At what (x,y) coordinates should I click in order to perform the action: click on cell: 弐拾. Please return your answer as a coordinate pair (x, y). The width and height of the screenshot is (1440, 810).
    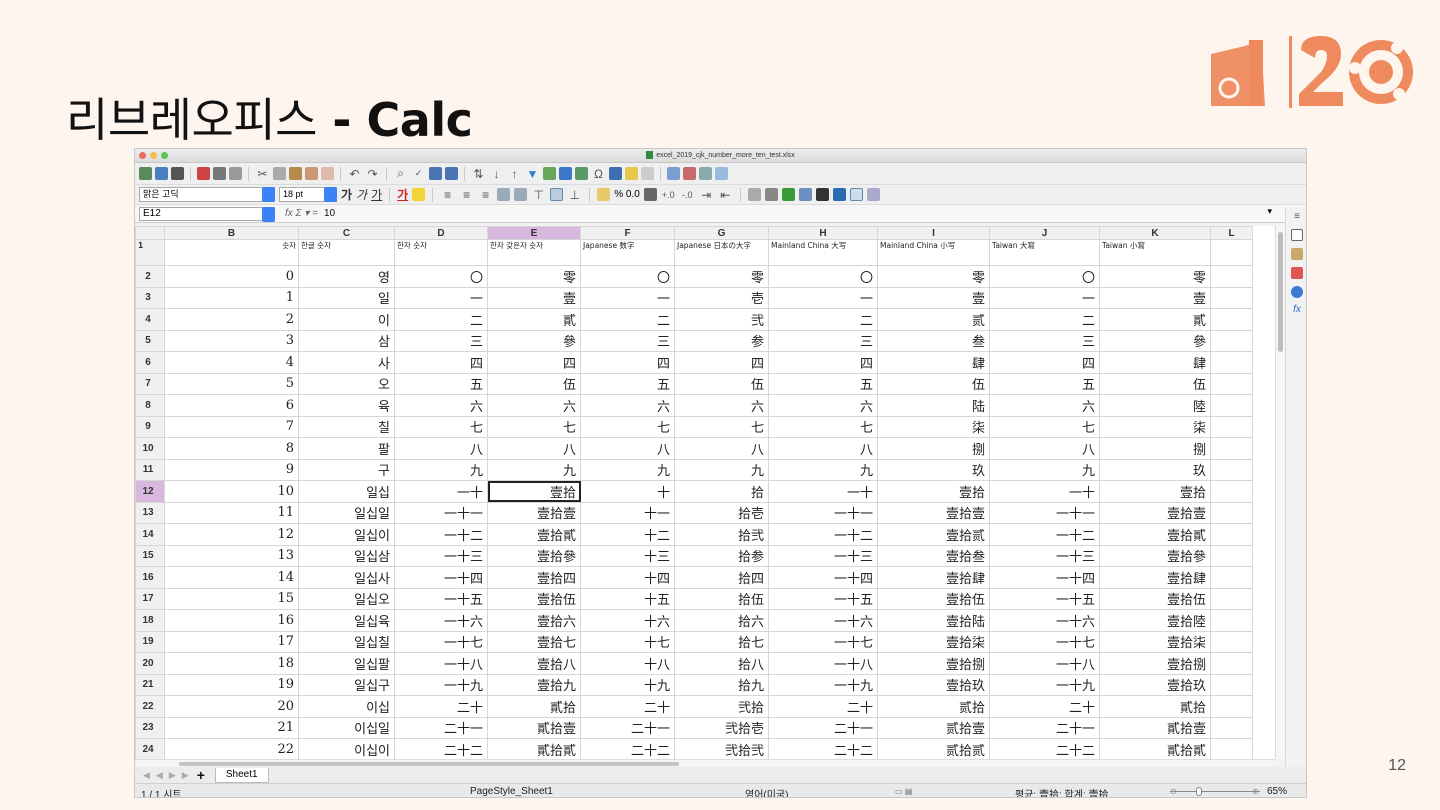
    Looking at the image, I should click on (721, 706).